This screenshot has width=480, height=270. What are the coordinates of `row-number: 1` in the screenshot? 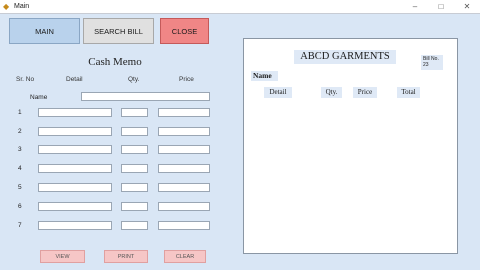 It's located at (20, 112).